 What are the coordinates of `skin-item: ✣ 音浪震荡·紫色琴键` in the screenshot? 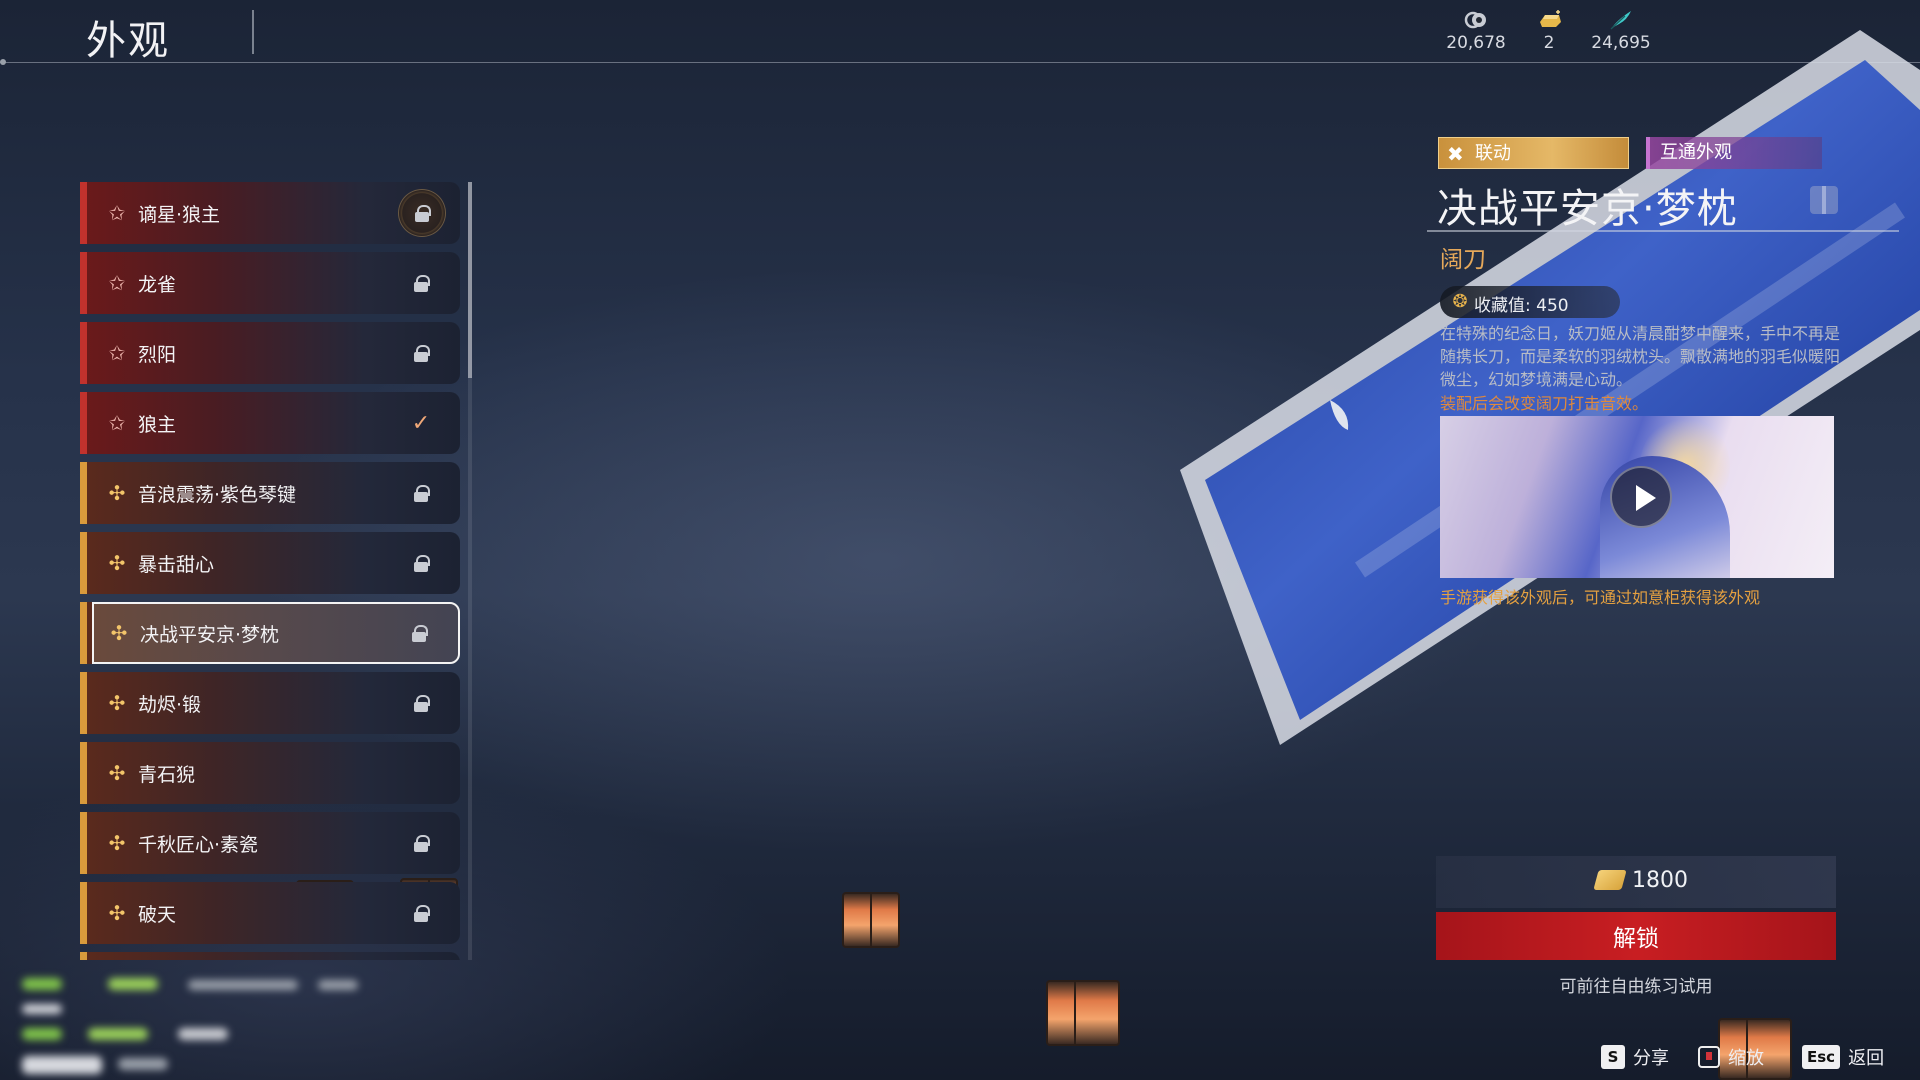 It's located at (270, 493).